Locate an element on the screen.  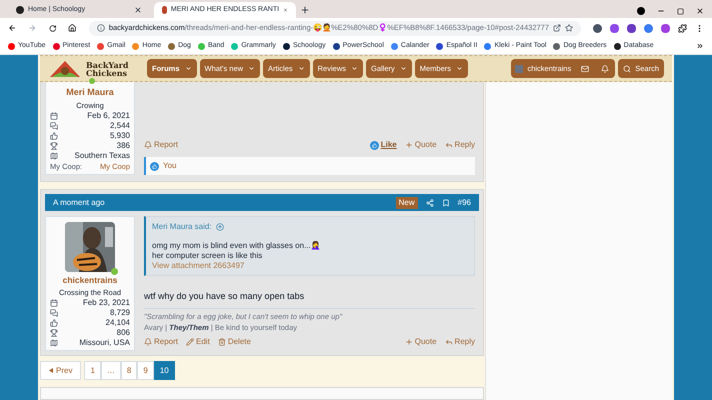
new-tab-icon is located at coordinates (305, 10).